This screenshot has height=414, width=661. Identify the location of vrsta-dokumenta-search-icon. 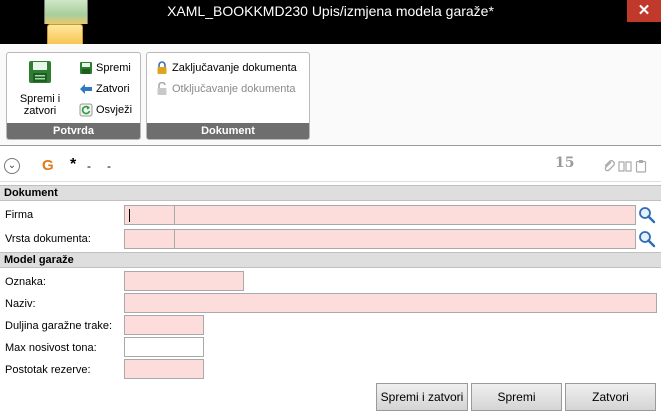
(647, 239).